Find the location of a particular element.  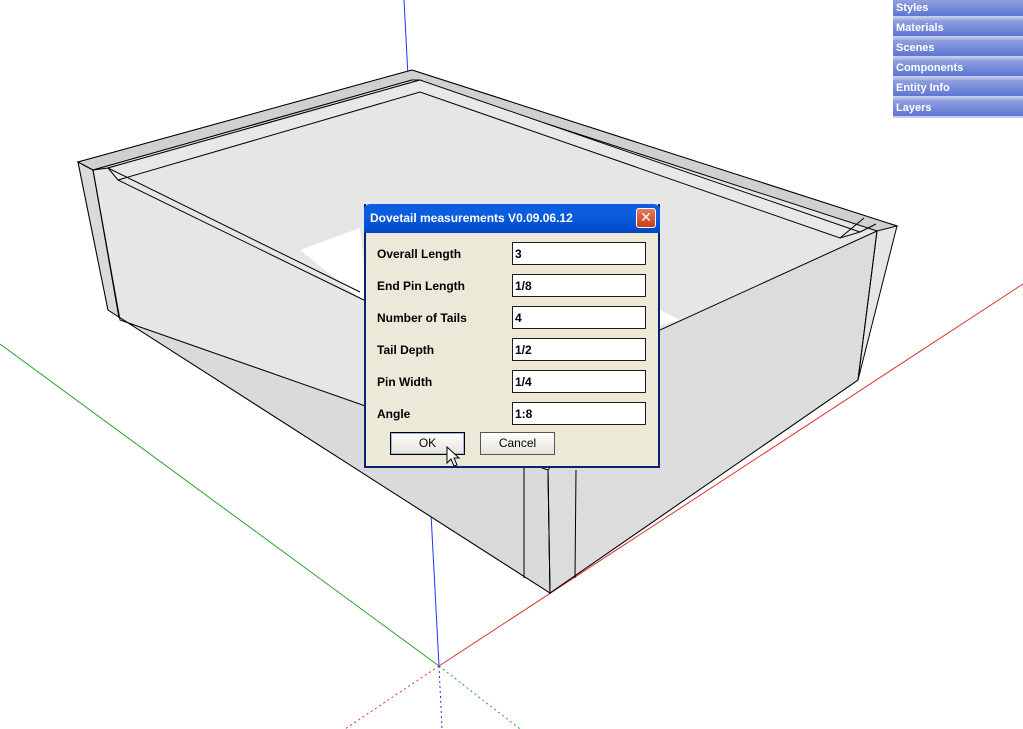

overall-length-input is located at coordinates (579, 253).